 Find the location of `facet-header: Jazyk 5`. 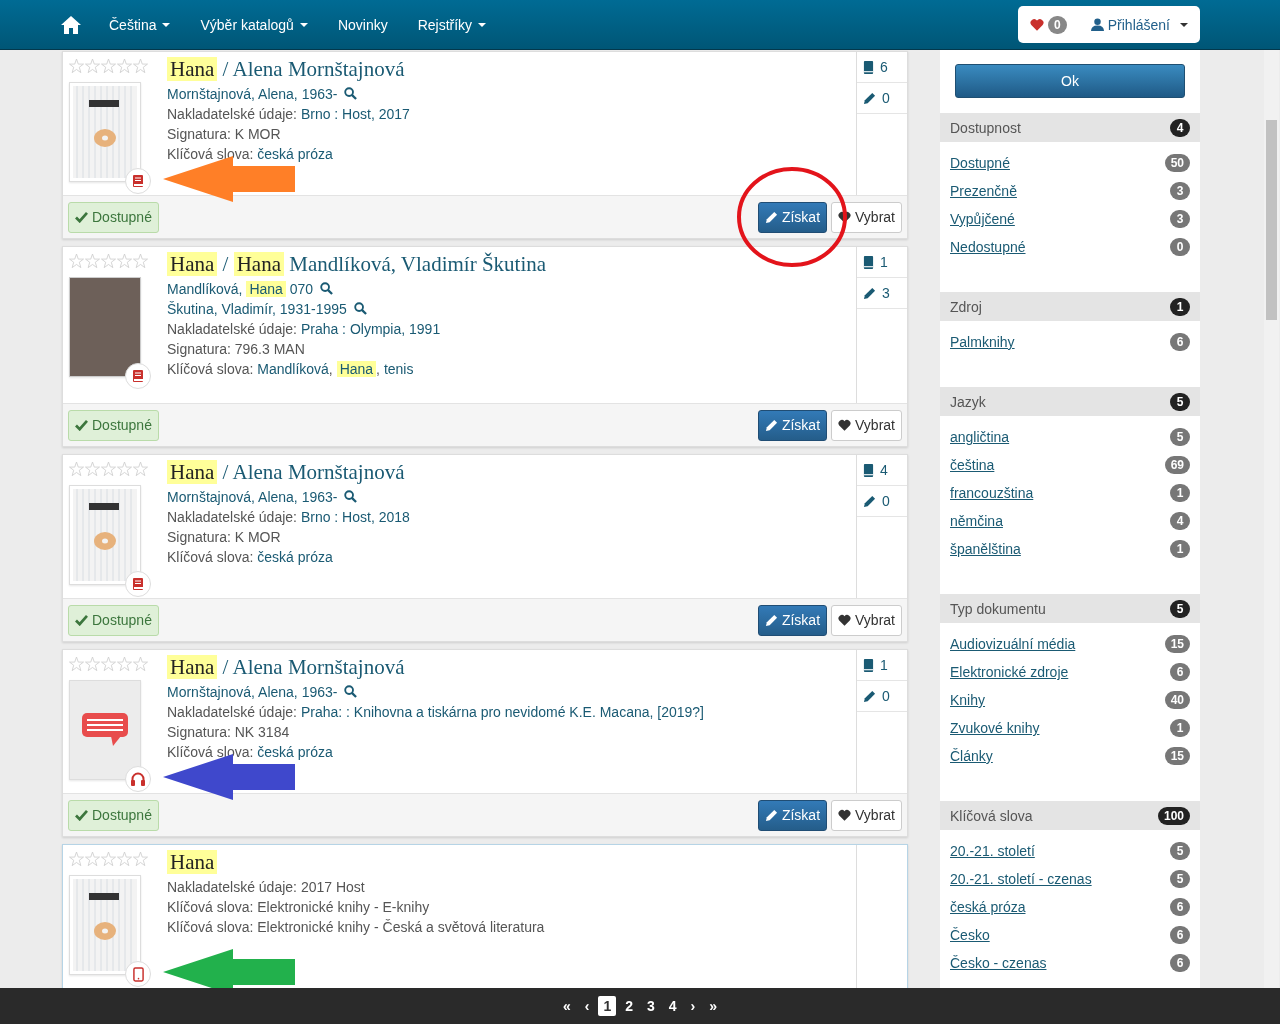

facet-header: Jazyk 5 is located at coordinates (1070, 401).